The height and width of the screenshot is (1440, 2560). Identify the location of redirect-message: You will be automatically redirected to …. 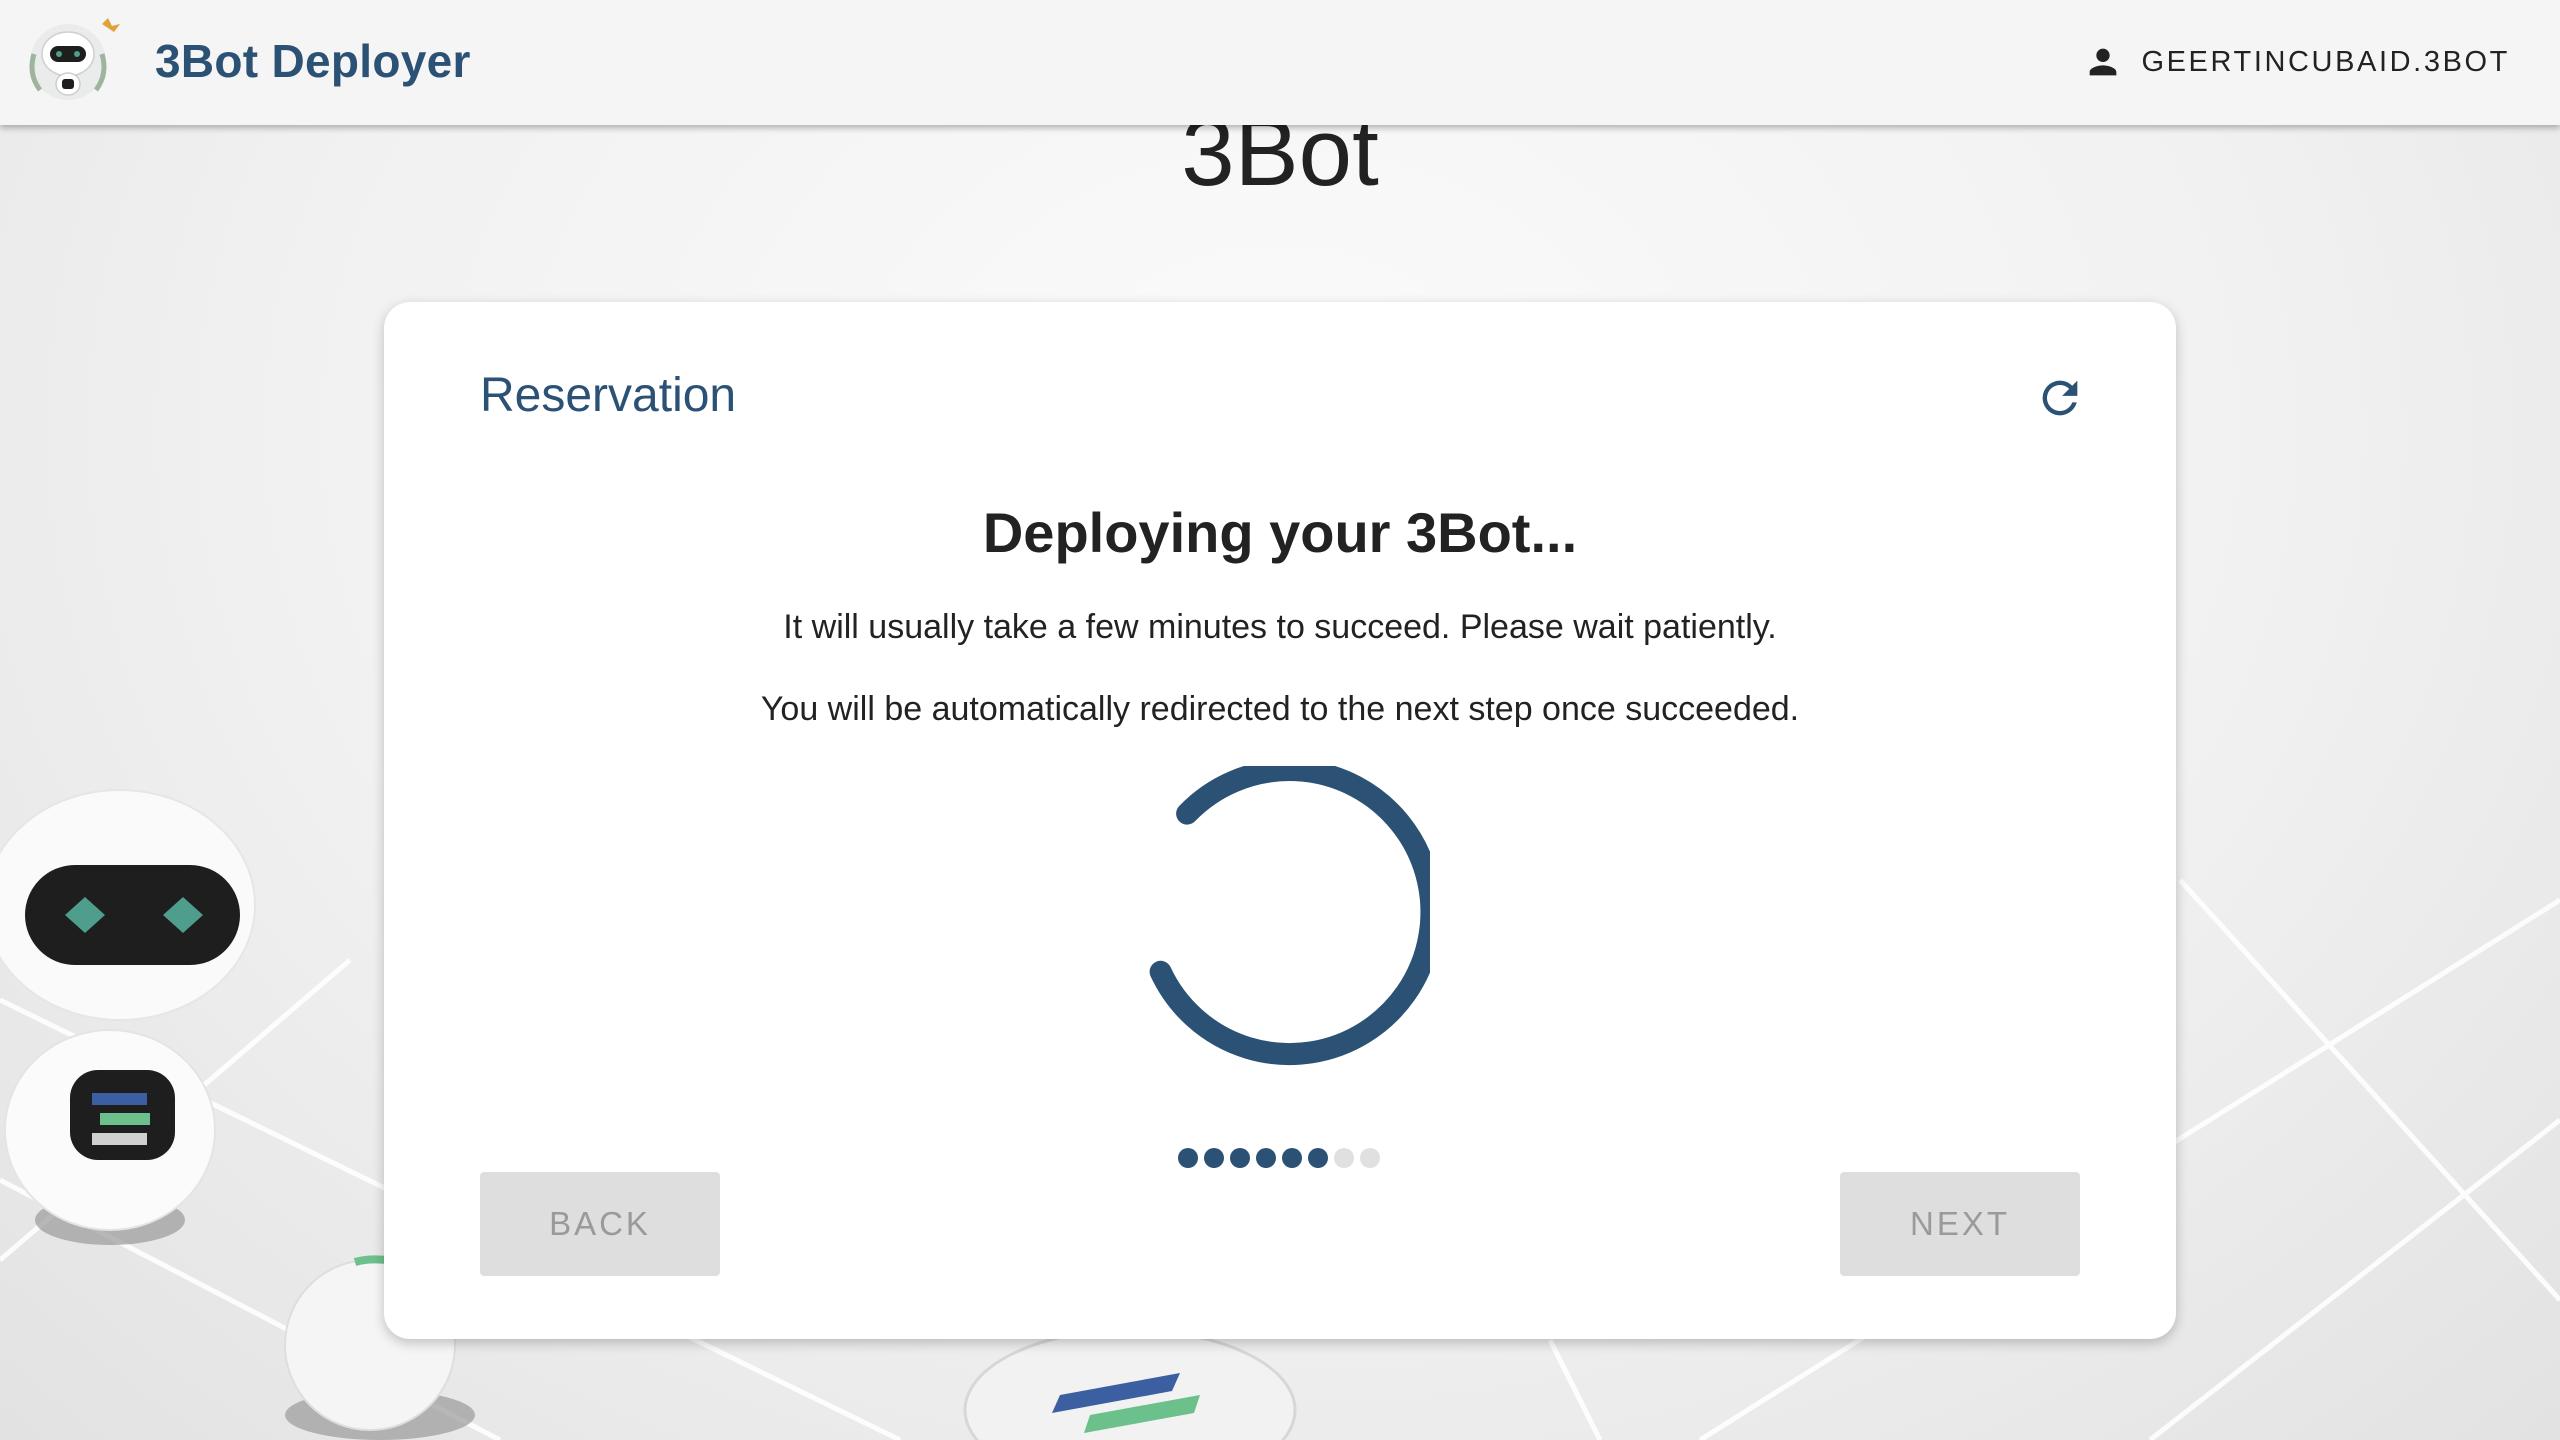
(1280, 709).